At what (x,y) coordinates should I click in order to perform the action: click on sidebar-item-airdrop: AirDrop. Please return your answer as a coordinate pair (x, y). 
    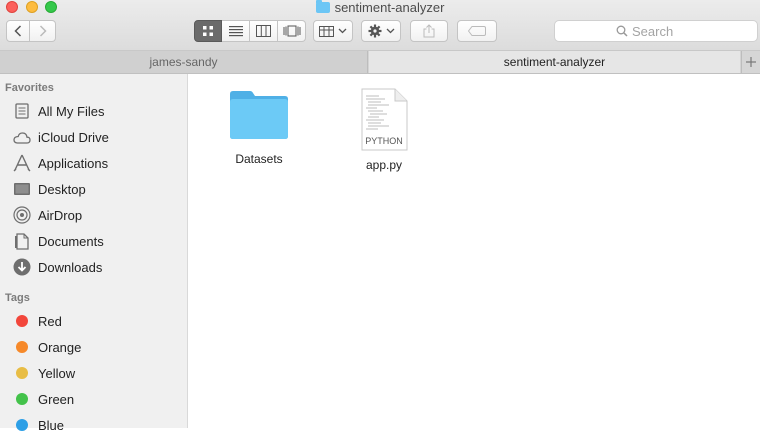
    Looking at the image, I should click on (93, 215).